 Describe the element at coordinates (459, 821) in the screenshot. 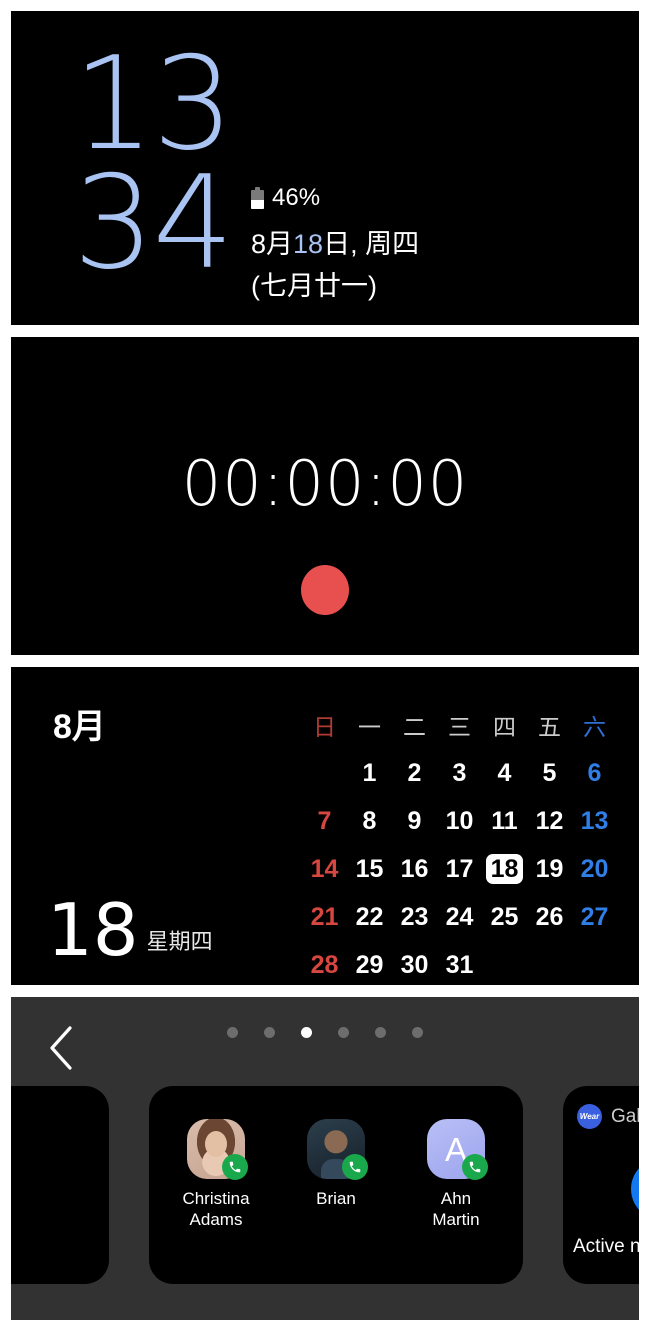

I see `calendar-day-cell: 10` at that location.